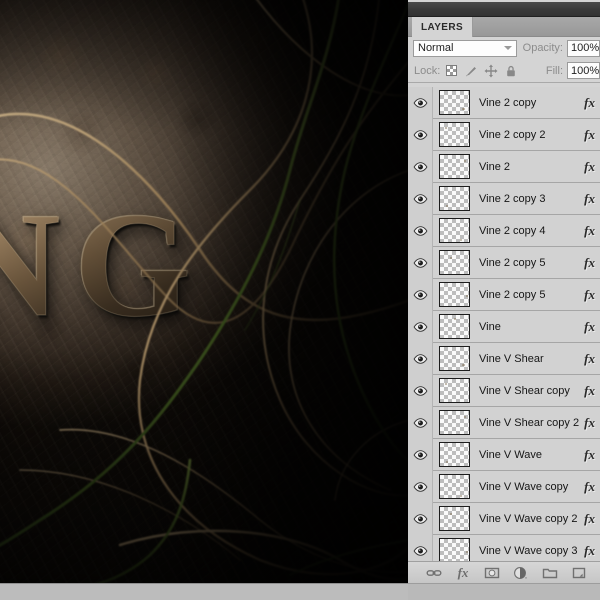  Describe the element at coordinates (510, 70) in the screenshot. I see `all-lock-icon` at that location.